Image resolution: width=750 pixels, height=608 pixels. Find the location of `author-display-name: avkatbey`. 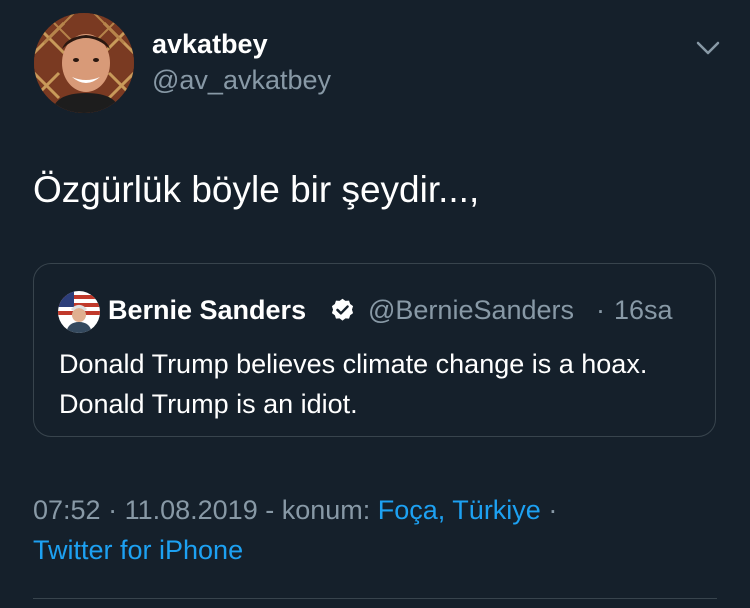

author-display-name: avkatbey is located at coordinates (210, 44).